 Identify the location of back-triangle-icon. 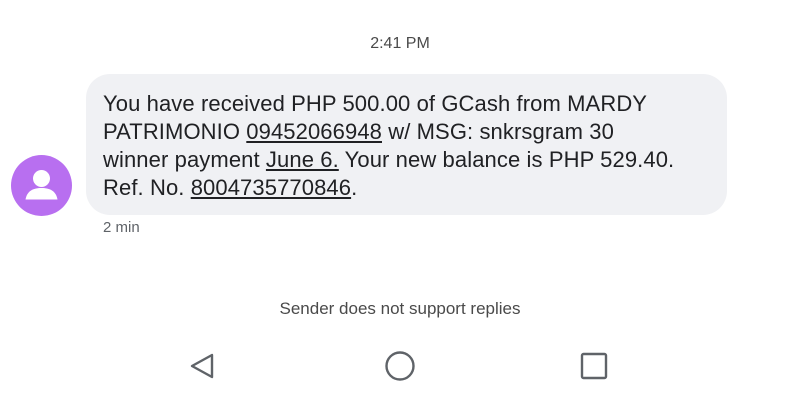
(202, 366).